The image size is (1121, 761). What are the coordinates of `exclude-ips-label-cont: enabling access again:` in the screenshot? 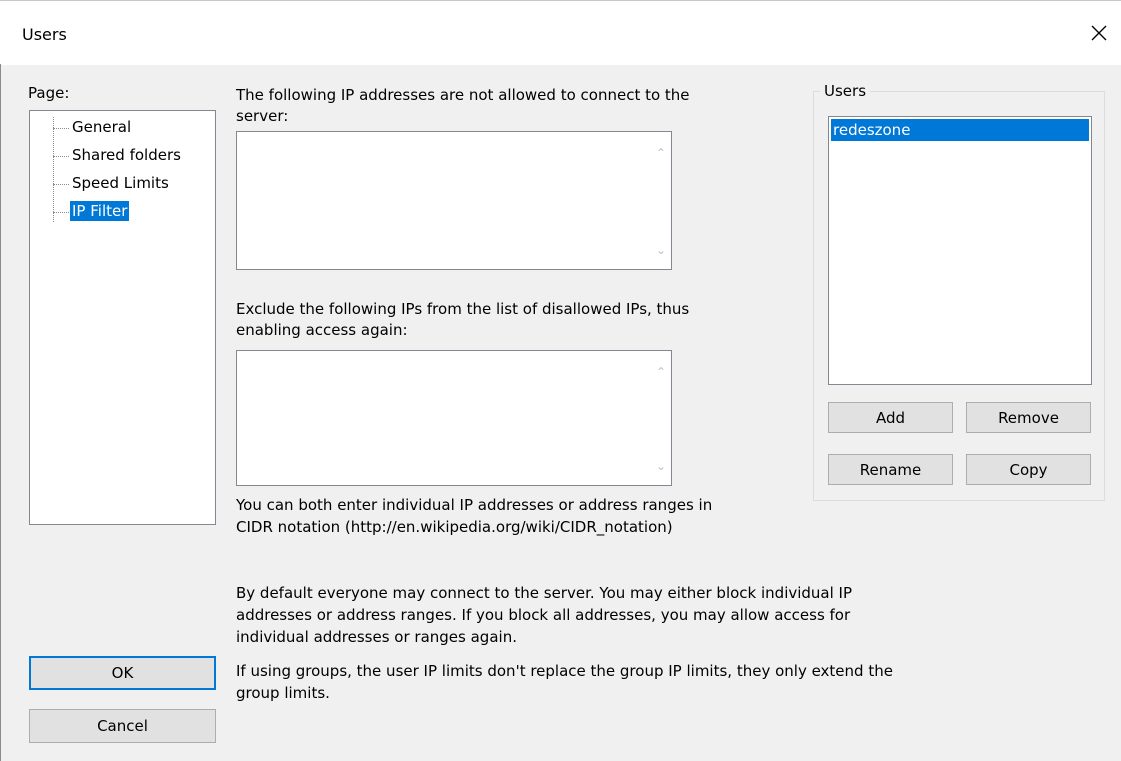 It's located at (322, 330).